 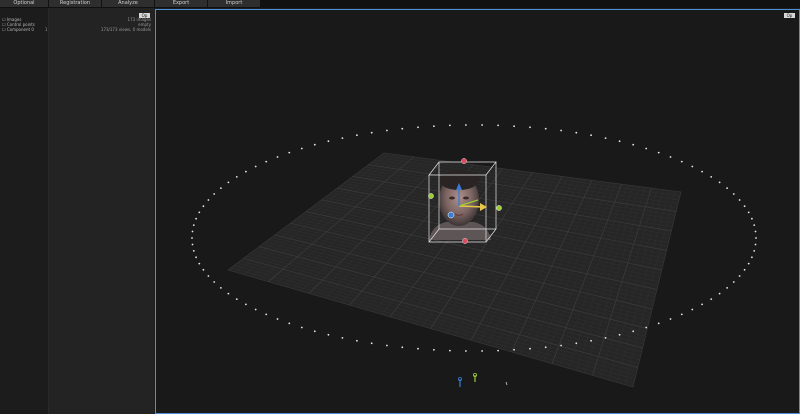 I want to click on tab-optional: Optional, so click(x=24, y=3).